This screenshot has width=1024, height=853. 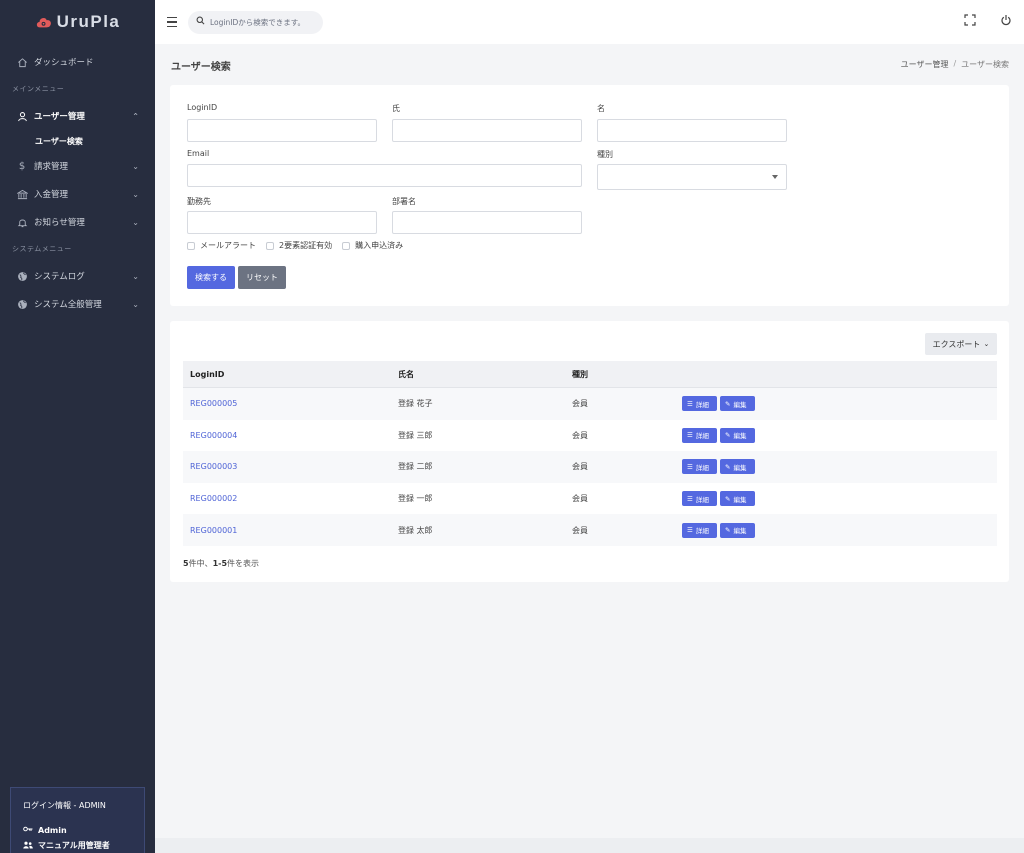 I want to click on breadcrumb-current: ユーザー検索, so click(x=985, y=64).